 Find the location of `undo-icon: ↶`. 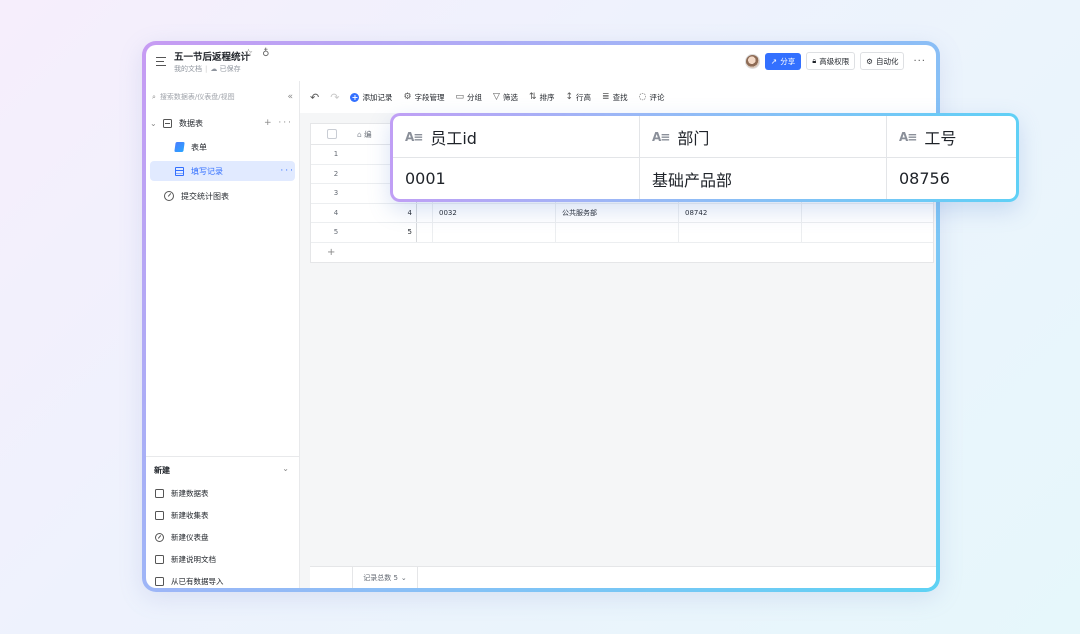

undo-icon: ↶ is located at coordinates (314, 97).